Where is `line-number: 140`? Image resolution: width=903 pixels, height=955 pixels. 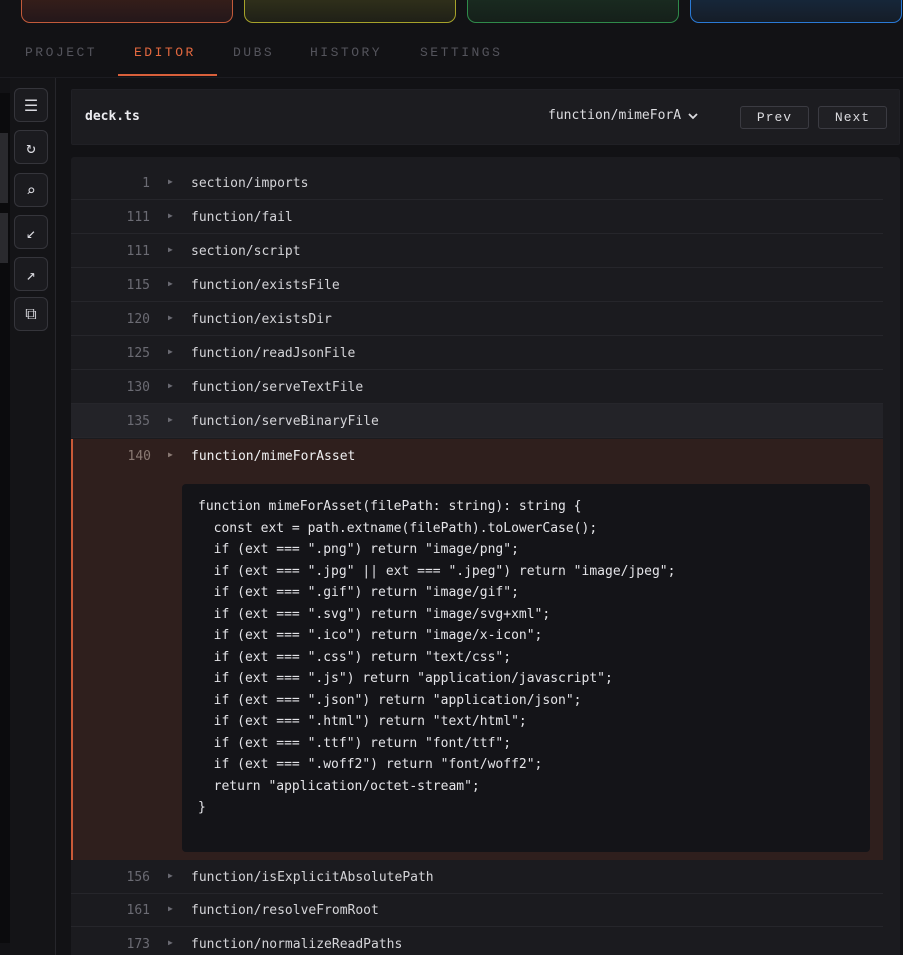 line-number: 140 is located at coordinates (139, 456).